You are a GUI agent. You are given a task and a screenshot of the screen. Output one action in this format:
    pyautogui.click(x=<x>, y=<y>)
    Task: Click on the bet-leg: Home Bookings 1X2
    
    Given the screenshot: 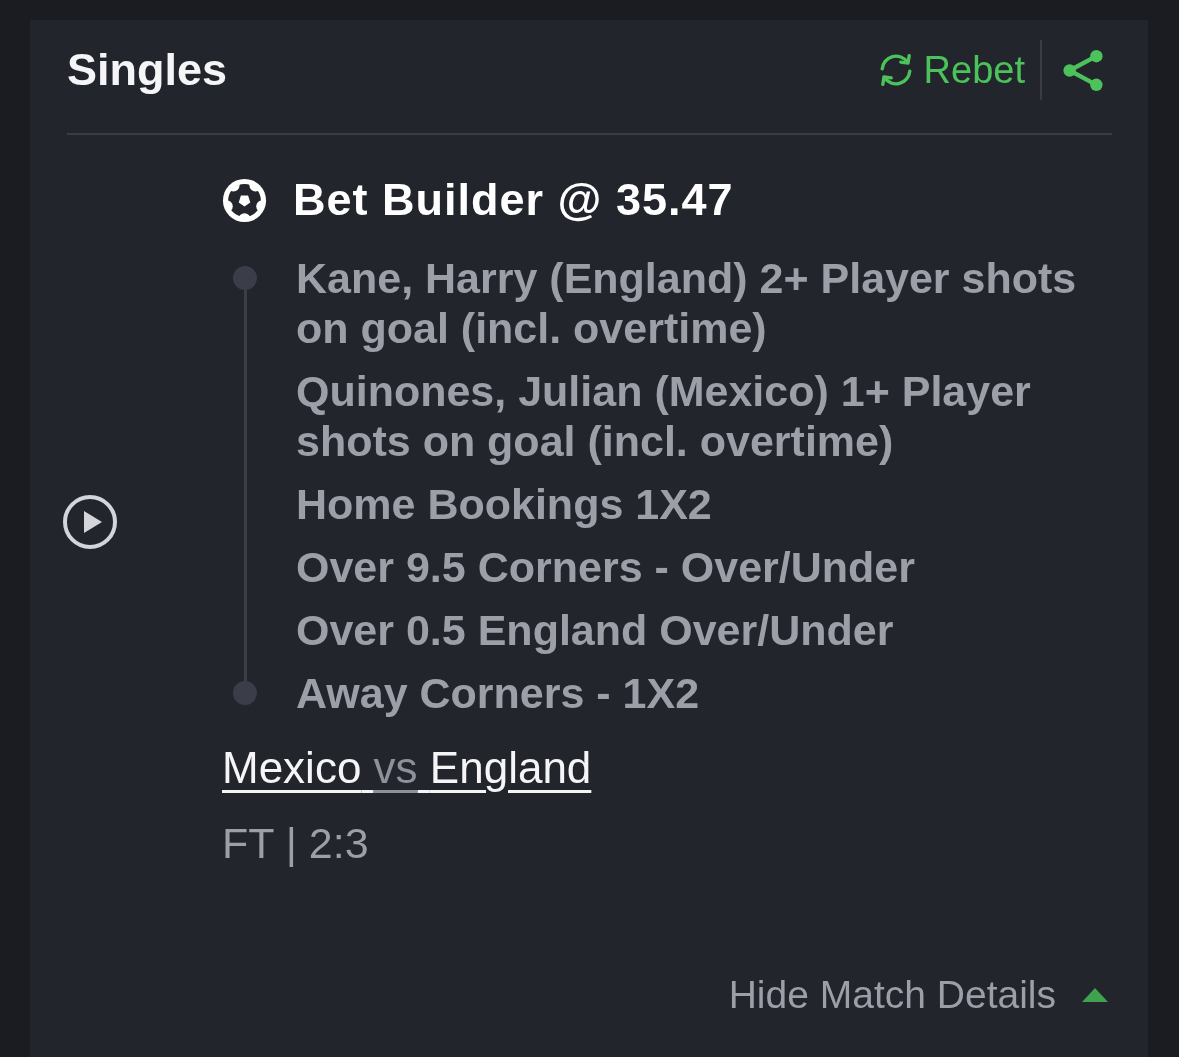 What is the action you would take?
    pyautogui.click(x=504, y=504)
    